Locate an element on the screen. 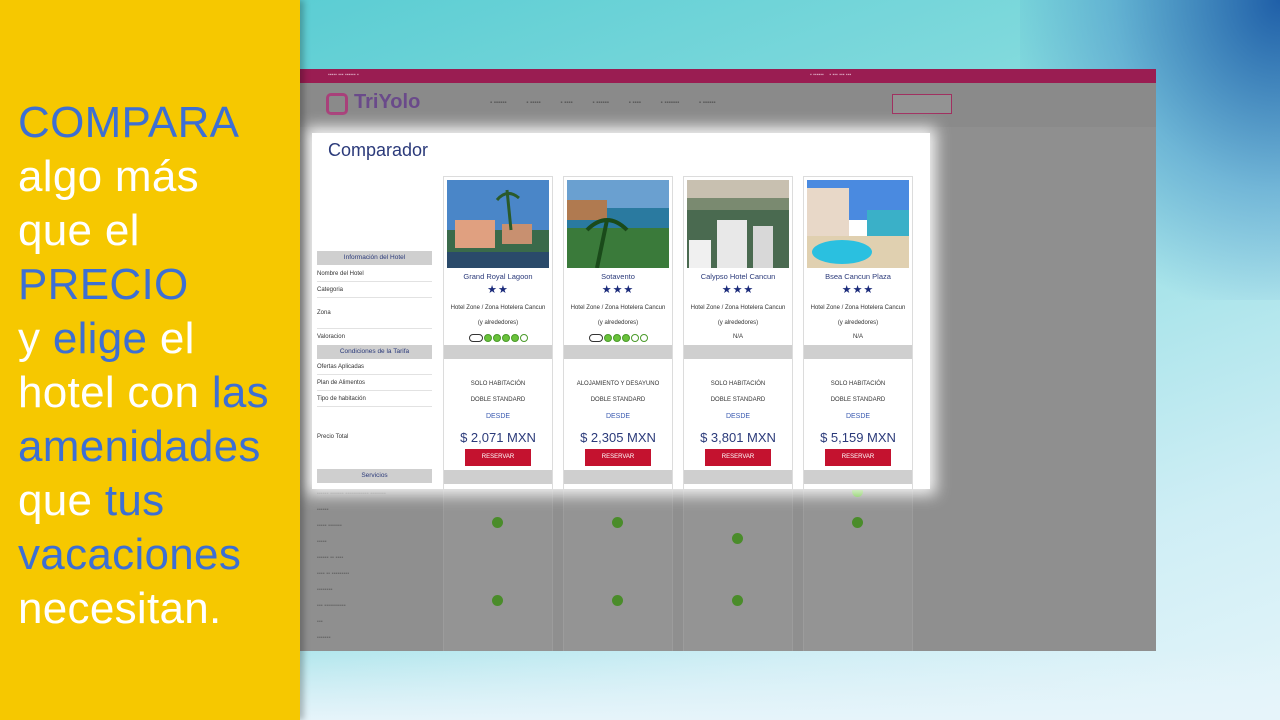  slogan-line-10: necesitan. is located at coordinates (120, 608).